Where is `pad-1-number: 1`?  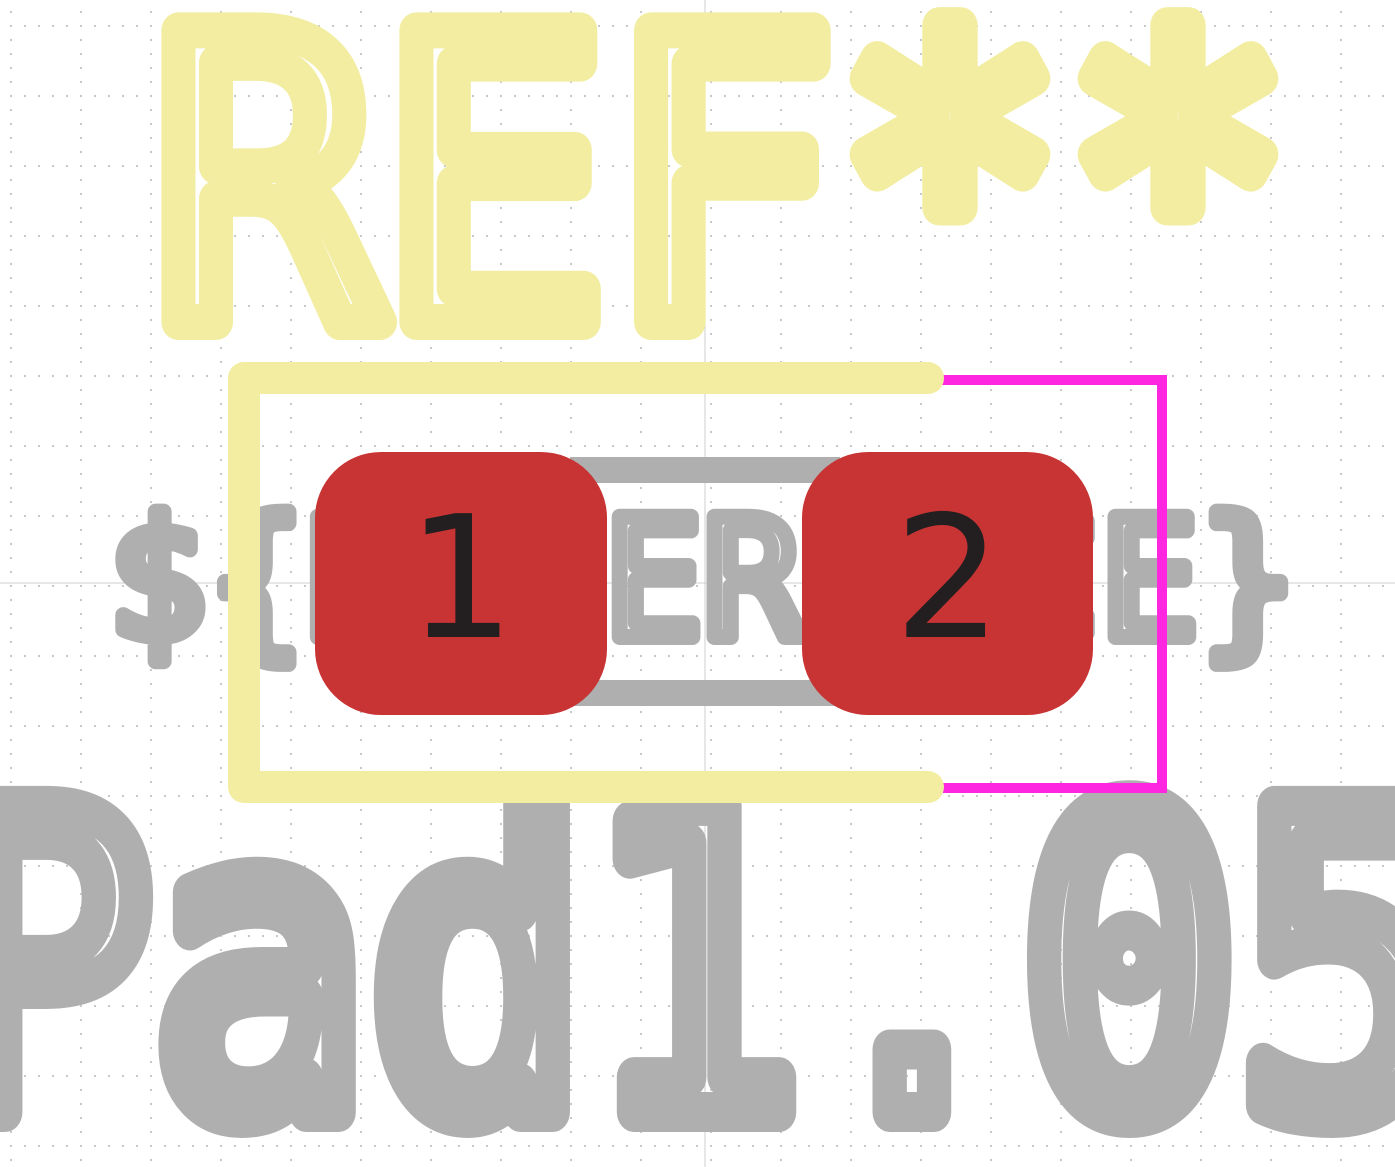 pad-1-number: 1 is located at coordinates (461, 579).